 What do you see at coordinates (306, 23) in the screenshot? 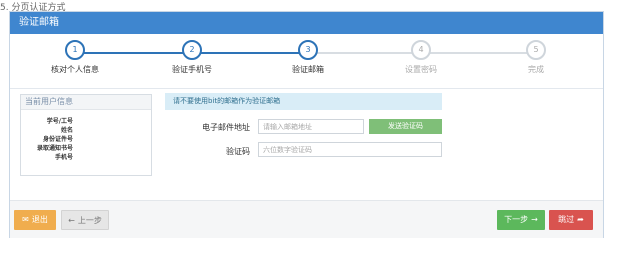
I see `panel-title: 验证邮箱` at bounding box center [306, 23].